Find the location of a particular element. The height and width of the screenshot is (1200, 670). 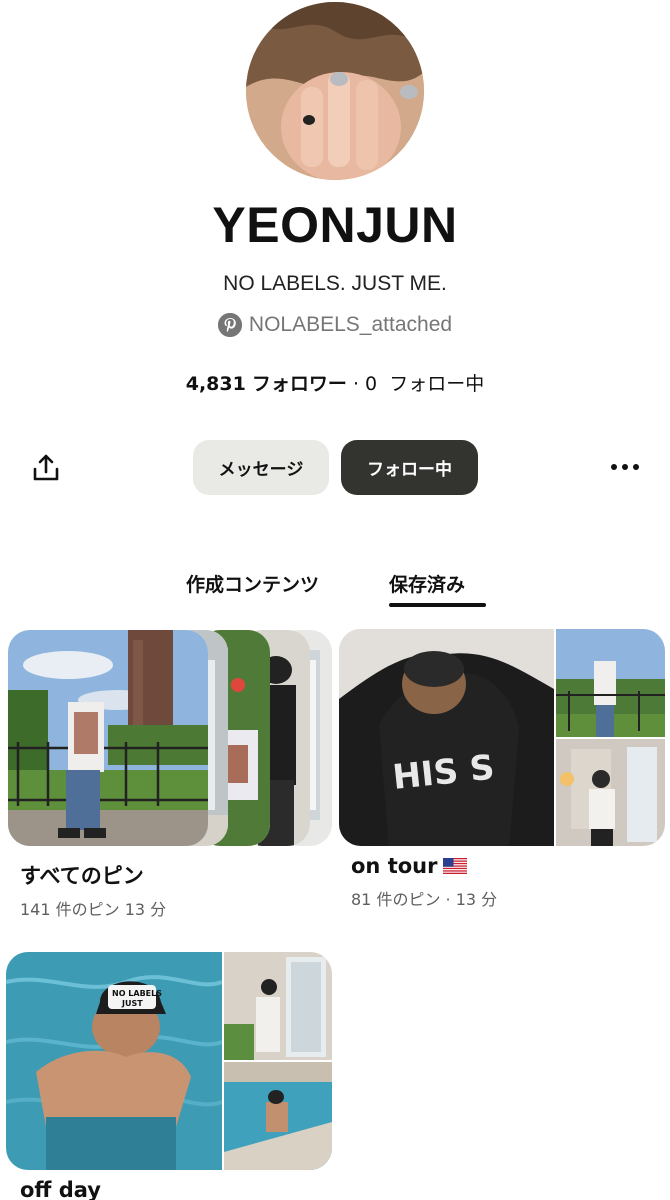

board-on-tour-meta: 81 件のピン · 13 分 is located at coordinates (424, 899).